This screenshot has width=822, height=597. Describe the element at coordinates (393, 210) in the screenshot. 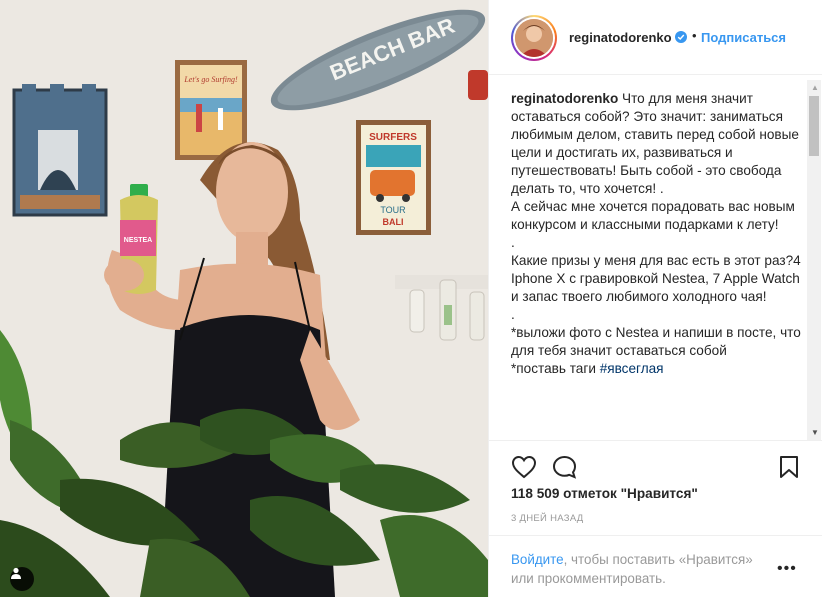

I see `poster2-mid: TOUR` at that location.